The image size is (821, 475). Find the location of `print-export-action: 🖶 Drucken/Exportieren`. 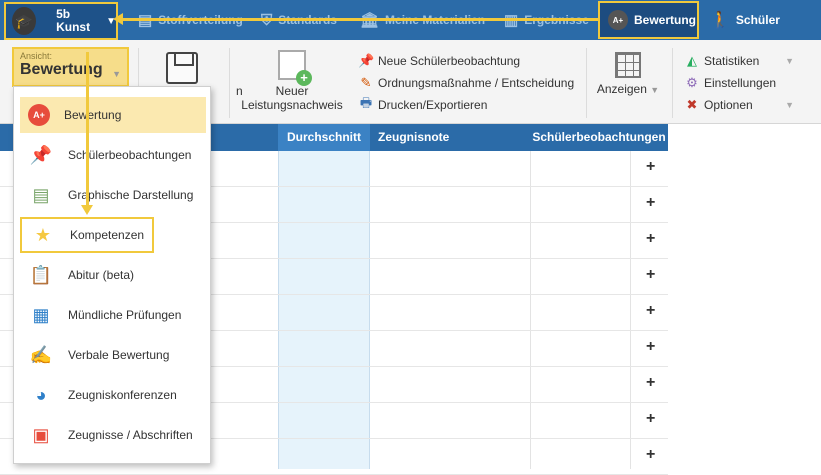

print-export-action: 🖶 Drucken/Exportieren is located at coordinates (466, 105).